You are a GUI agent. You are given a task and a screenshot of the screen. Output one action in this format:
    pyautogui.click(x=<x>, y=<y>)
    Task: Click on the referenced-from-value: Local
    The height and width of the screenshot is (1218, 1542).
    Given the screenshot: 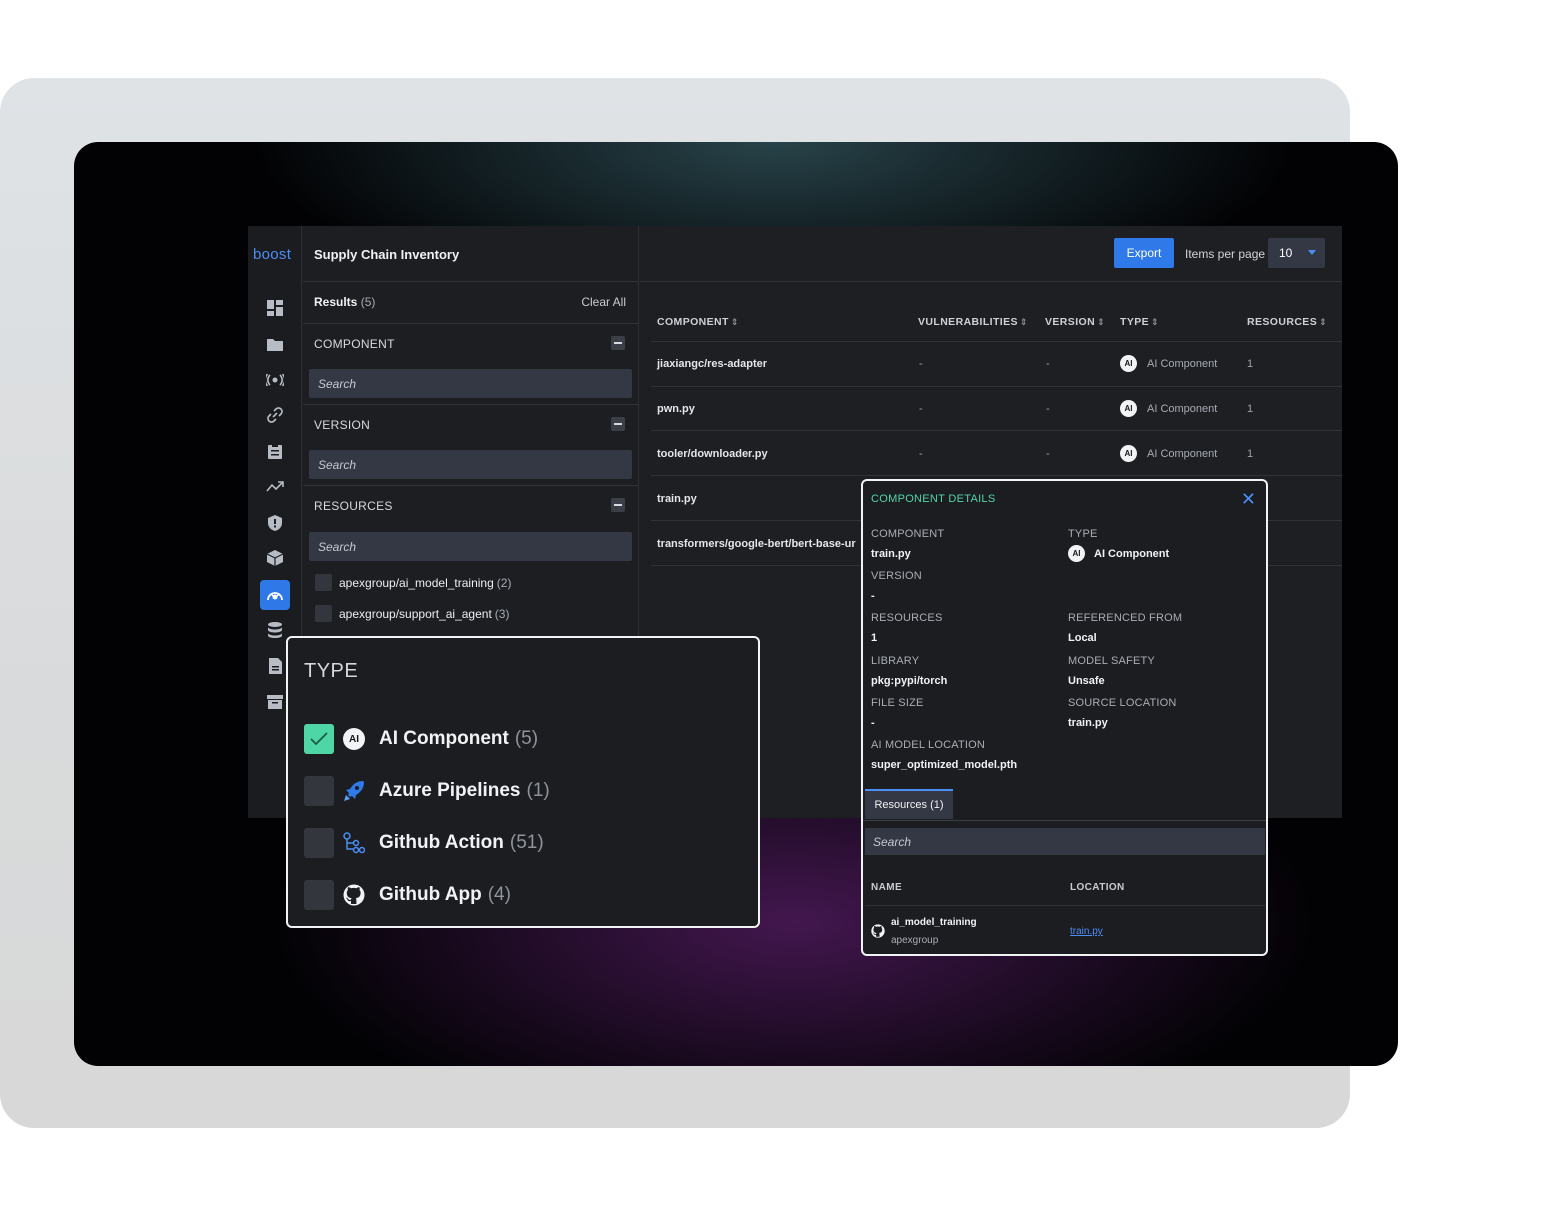 What is the action you would take?
    pyautogui.click(x=1082, y=638)
    